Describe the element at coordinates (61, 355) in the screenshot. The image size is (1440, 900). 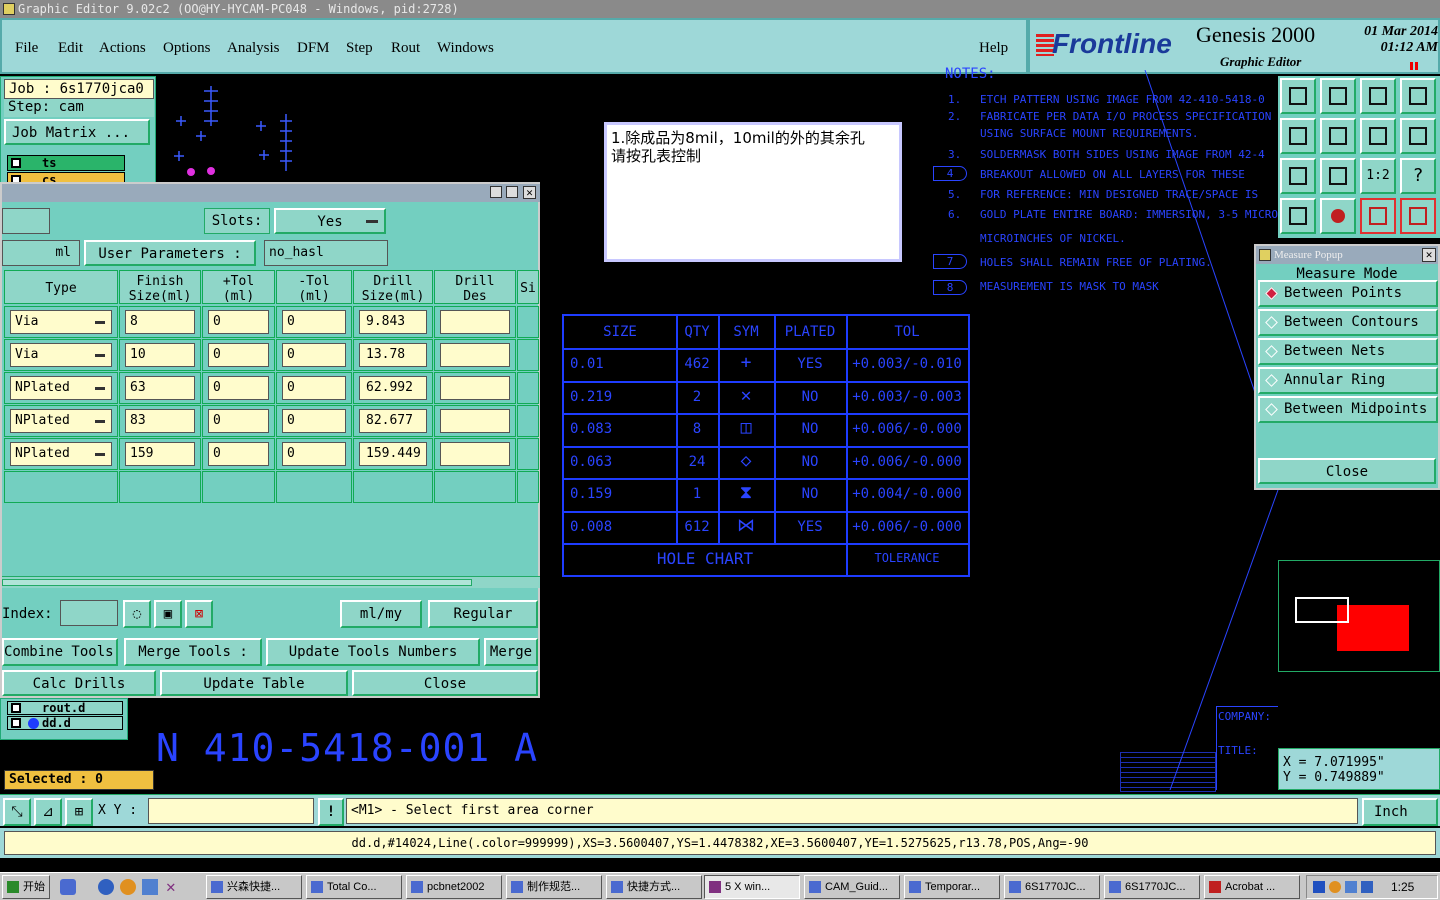
I see `tool-type-select: Via` at that location.